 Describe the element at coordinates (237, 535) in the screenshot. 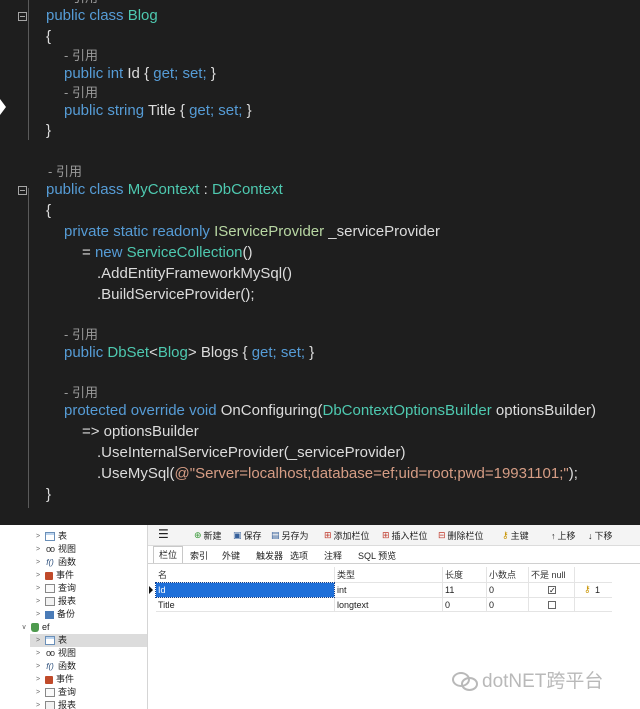

I see `save-icon: ▣` at that location.